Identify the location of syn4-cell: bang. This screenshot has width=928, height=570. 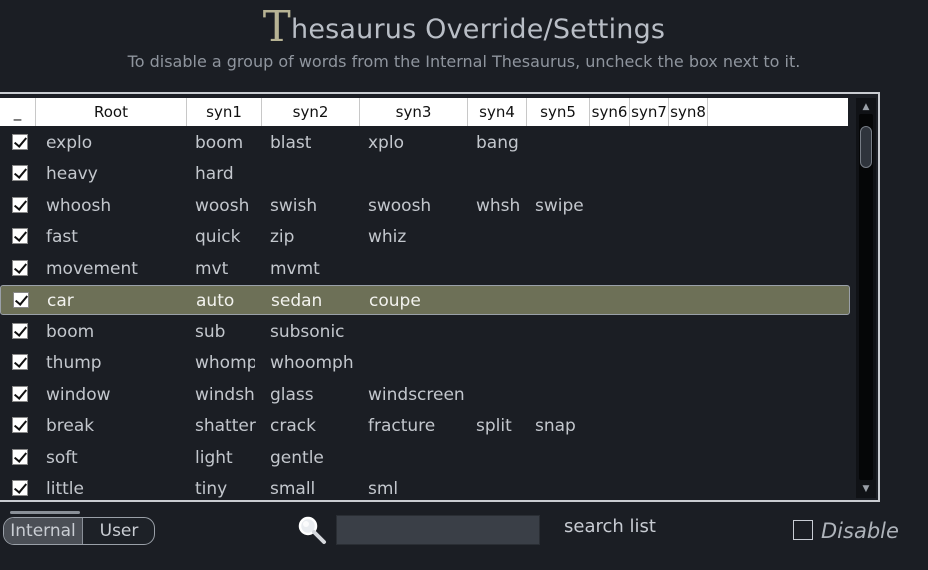
(497, 143).